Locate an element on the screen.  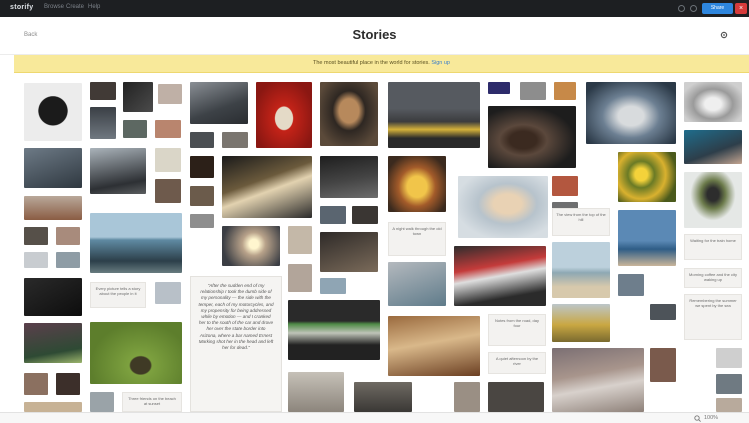
status-bar: 100% is located at coordinates (374, 417).